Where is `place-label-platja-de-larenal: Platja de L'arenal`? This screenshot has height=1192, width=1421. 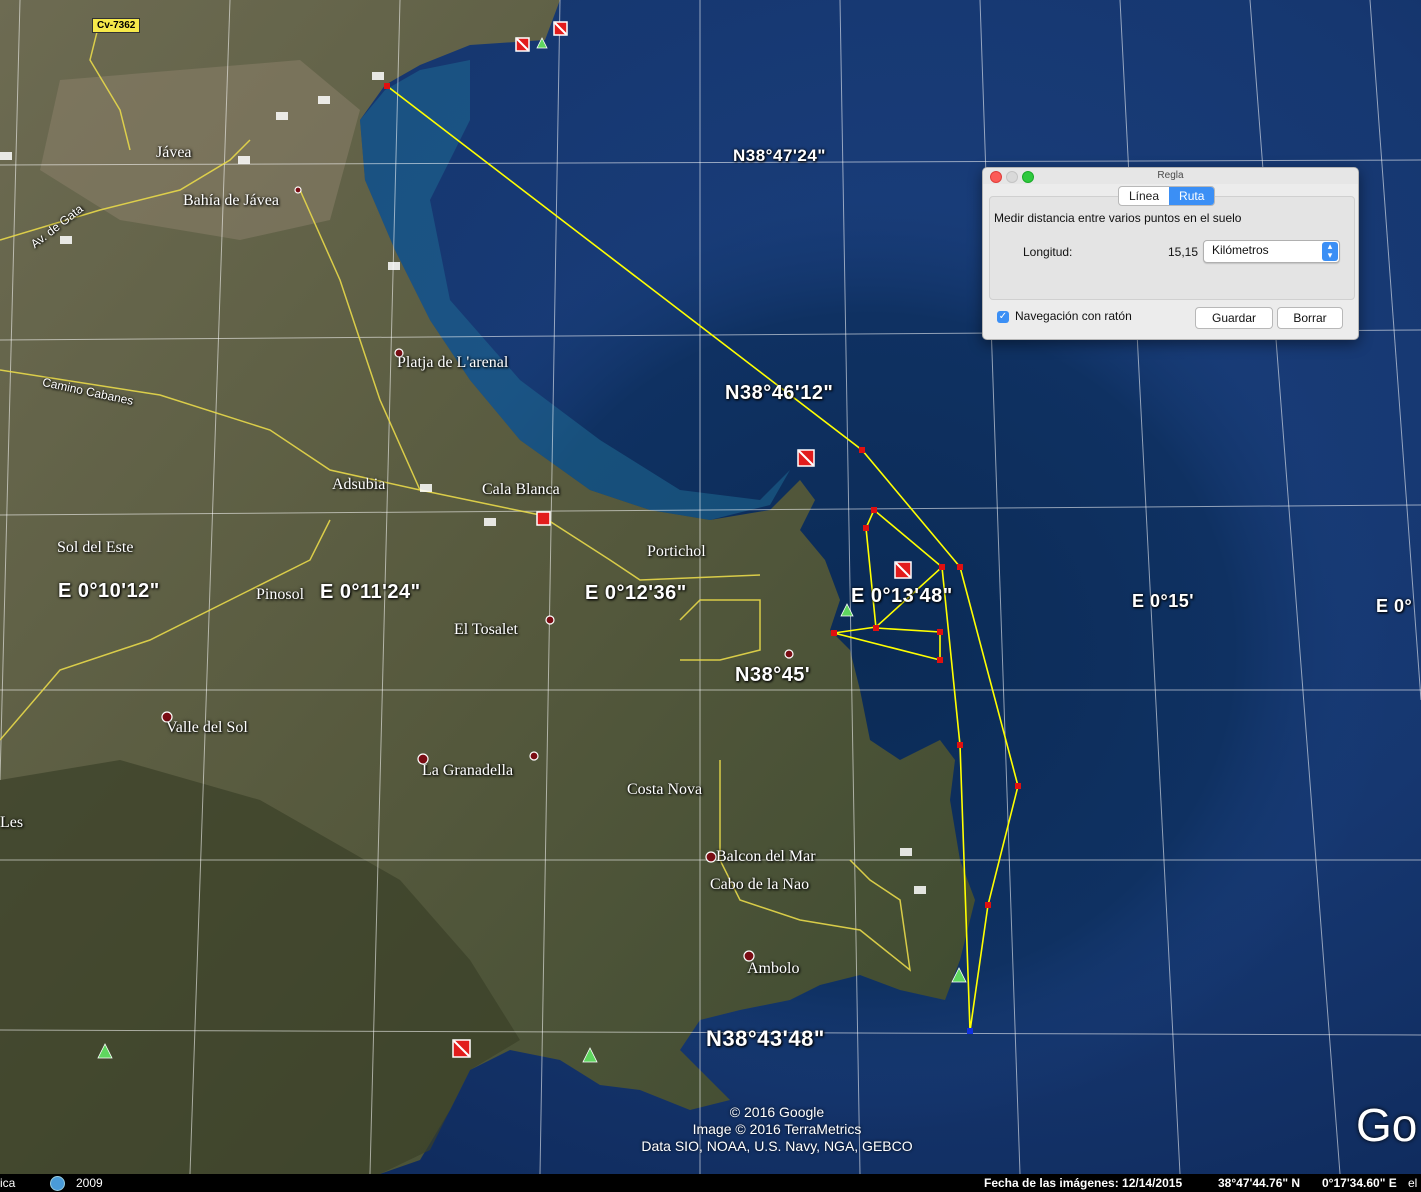 place-label-platja-de-larenal: Platja de L'arenal is located at coordinates (453, 362).